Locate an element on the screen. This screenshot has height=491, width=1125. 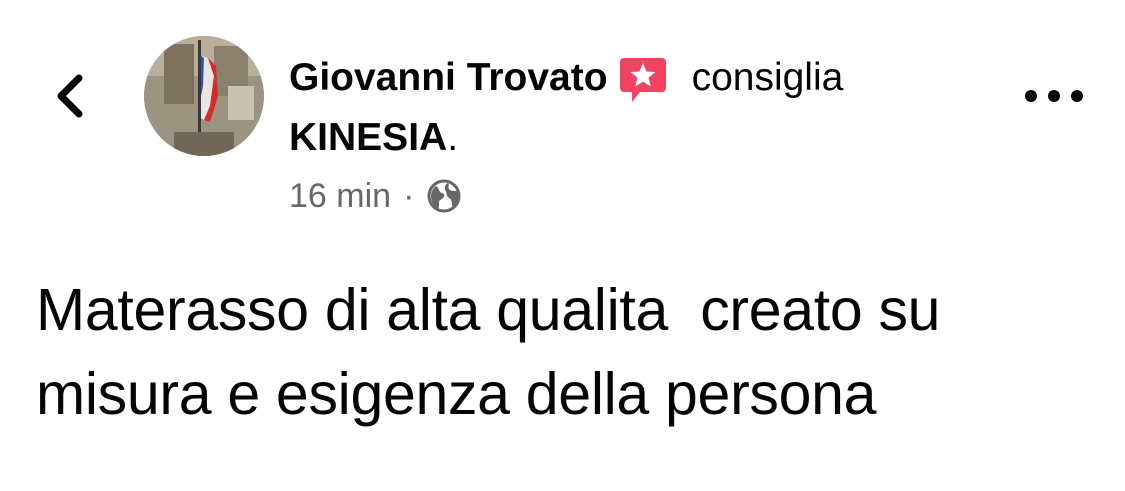
chevron-left-icon is located at coordinates (70, 96).